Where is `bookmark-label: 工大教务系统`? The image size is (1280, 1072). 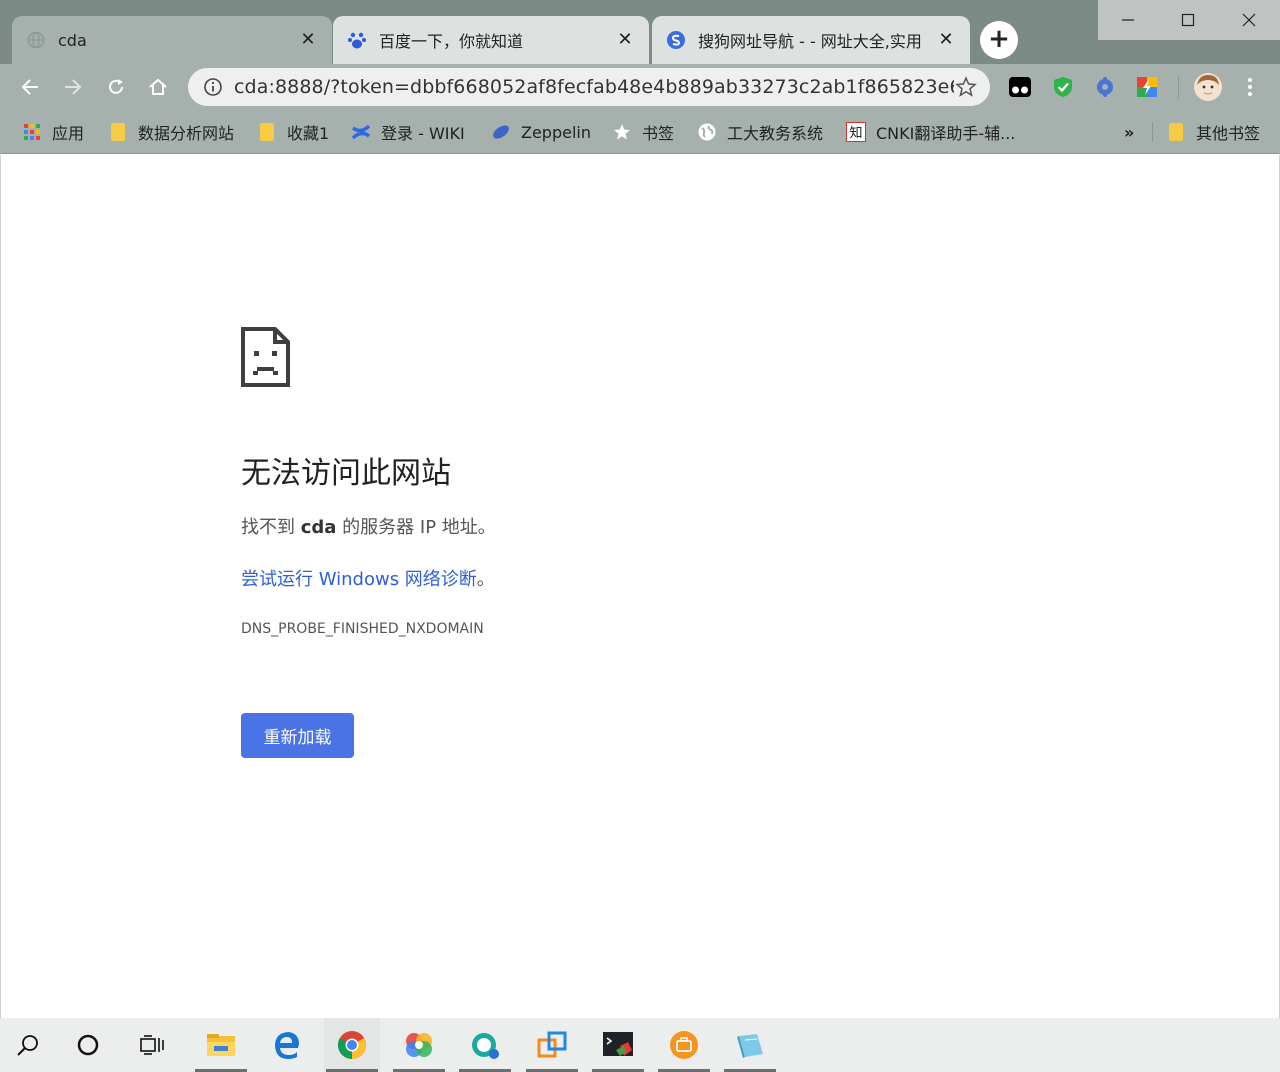
bookmark-label: 工大教务系统 is located at coordinates (775, 133).